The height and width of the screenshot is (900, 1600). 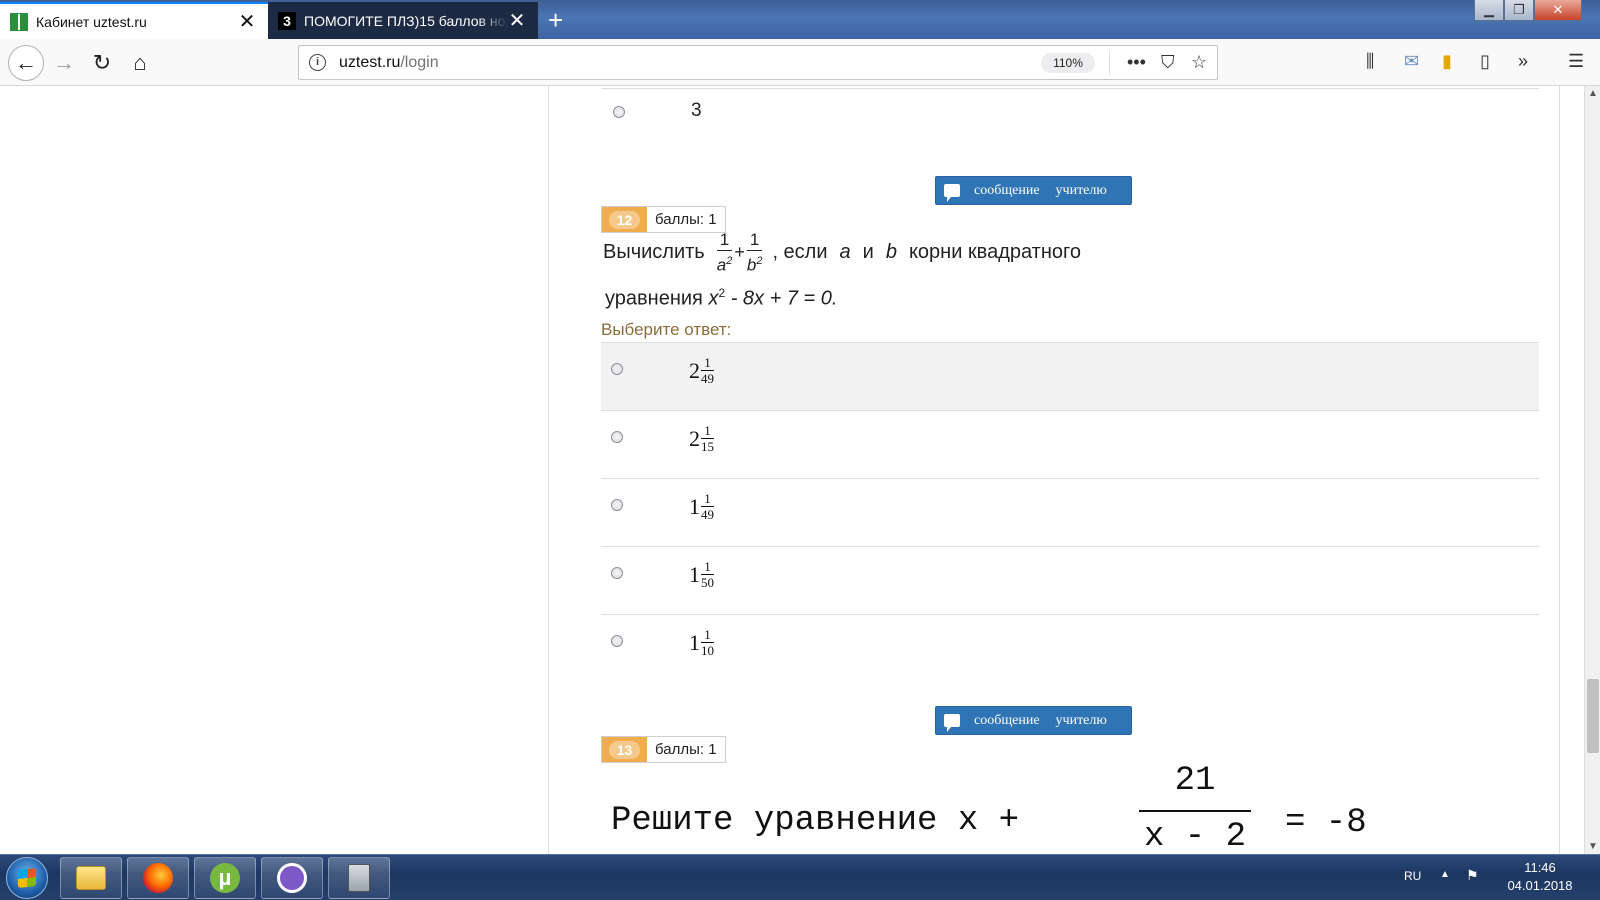 What do you see at coordinates (800, 877) in the screenshot?
I see `windows-taskbar: µ RU ▲ ⚑ 11:46 04.01.2018` at bounding box center [800, 877].